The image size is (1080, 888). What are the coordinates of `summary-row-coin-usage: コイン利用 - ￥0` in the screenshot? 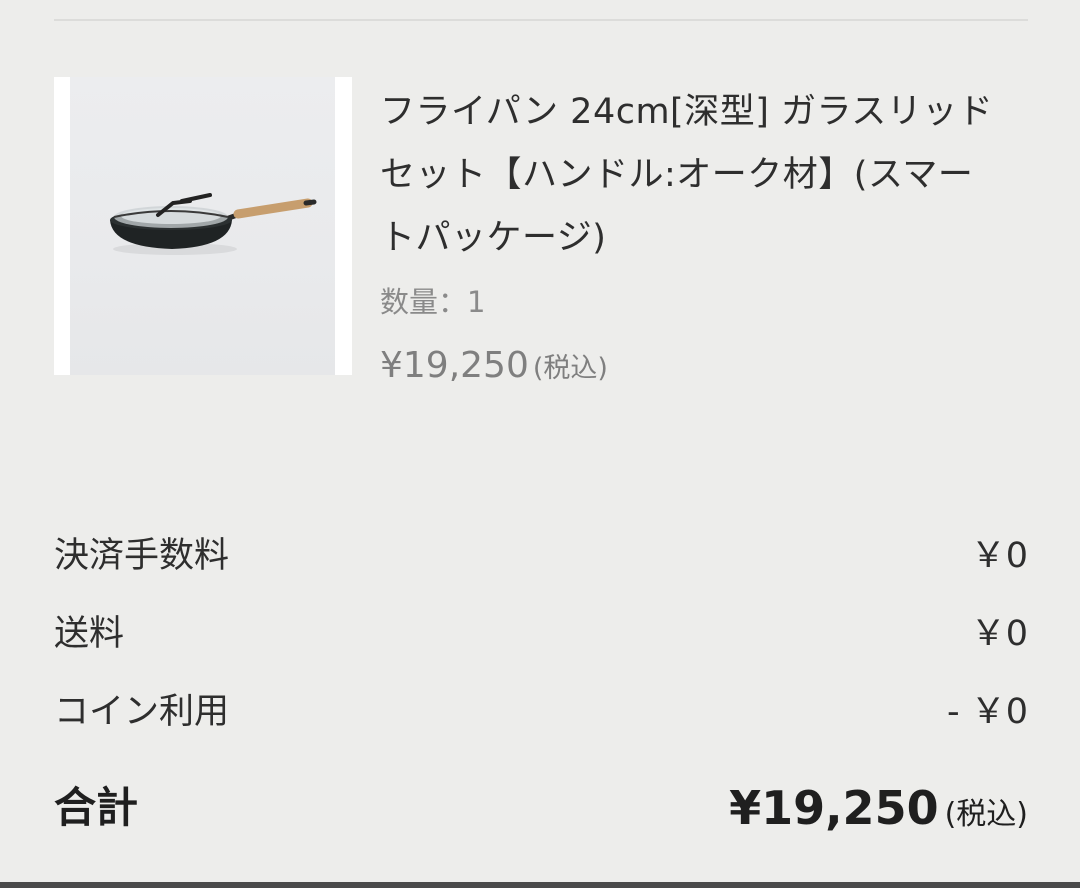 It's located at (541, 725).